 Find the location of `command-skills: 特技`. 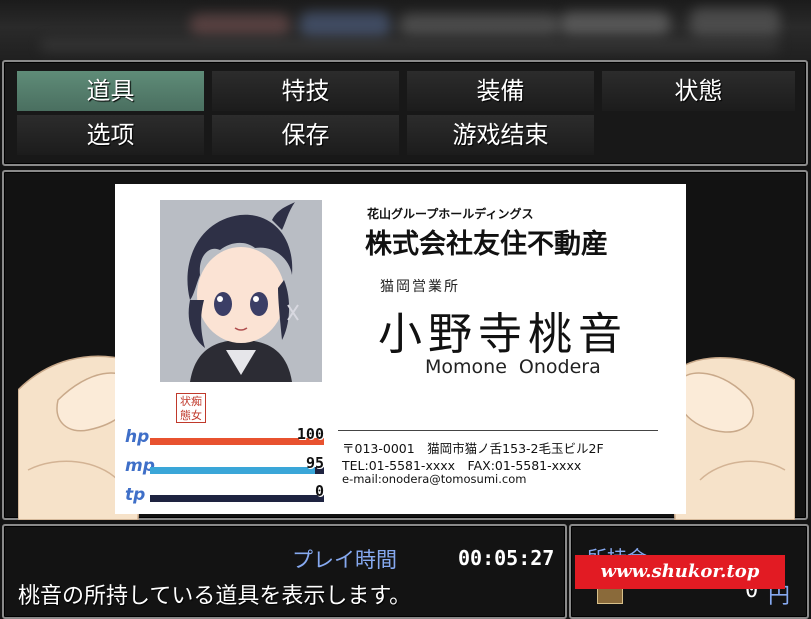

command-skills: 特技 is located at coordinates (305, 91).